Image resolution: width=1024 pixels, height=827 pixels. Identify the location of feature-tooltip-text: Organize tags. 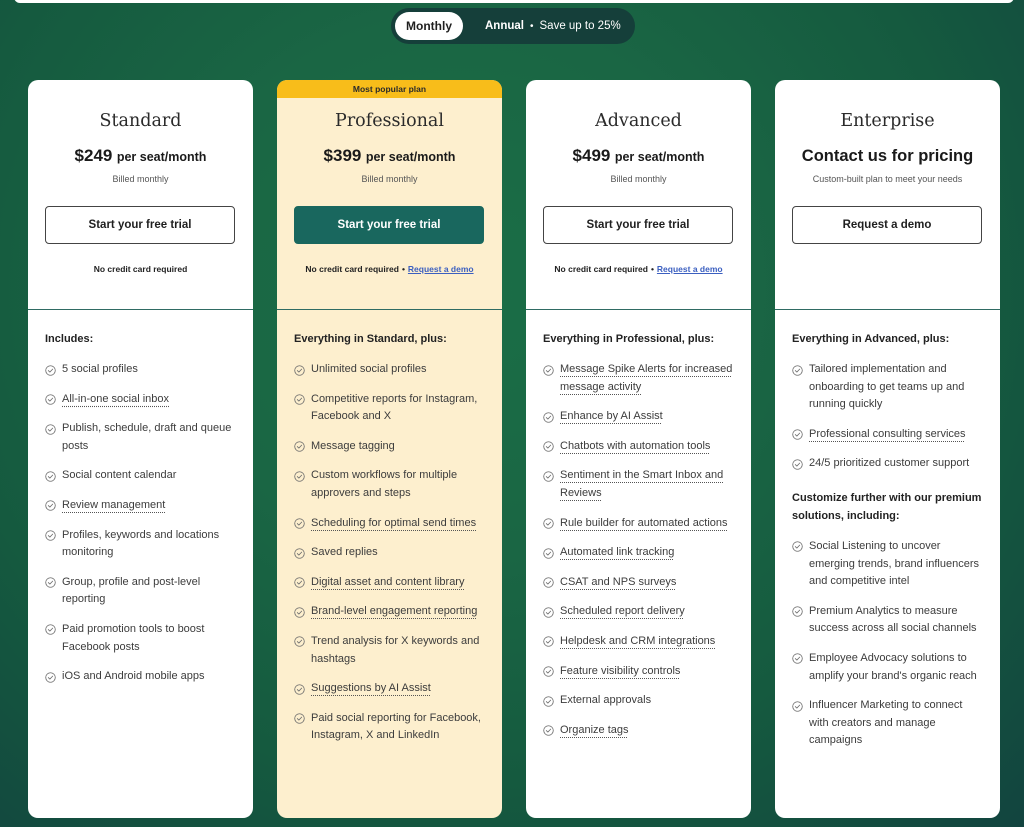
(594, 731).